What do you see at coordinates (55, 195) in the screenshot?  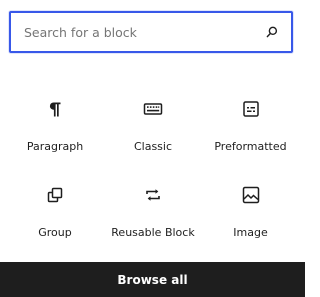 I see `group-icon` at bounding box center [55, 195].